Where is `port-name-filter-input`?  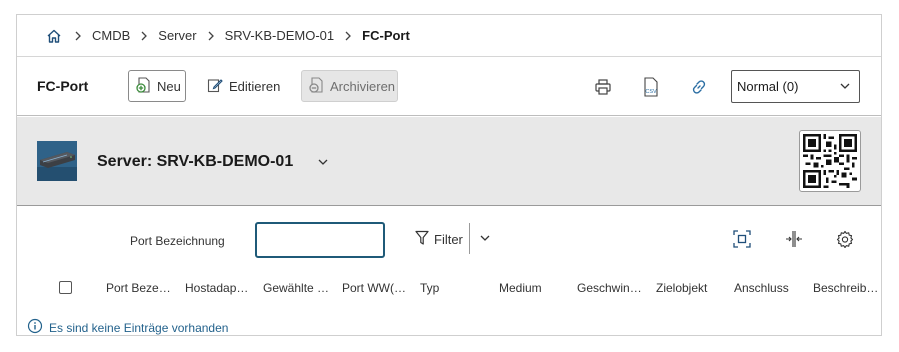
port-name-filter-input is located at coordinates (320, 240).